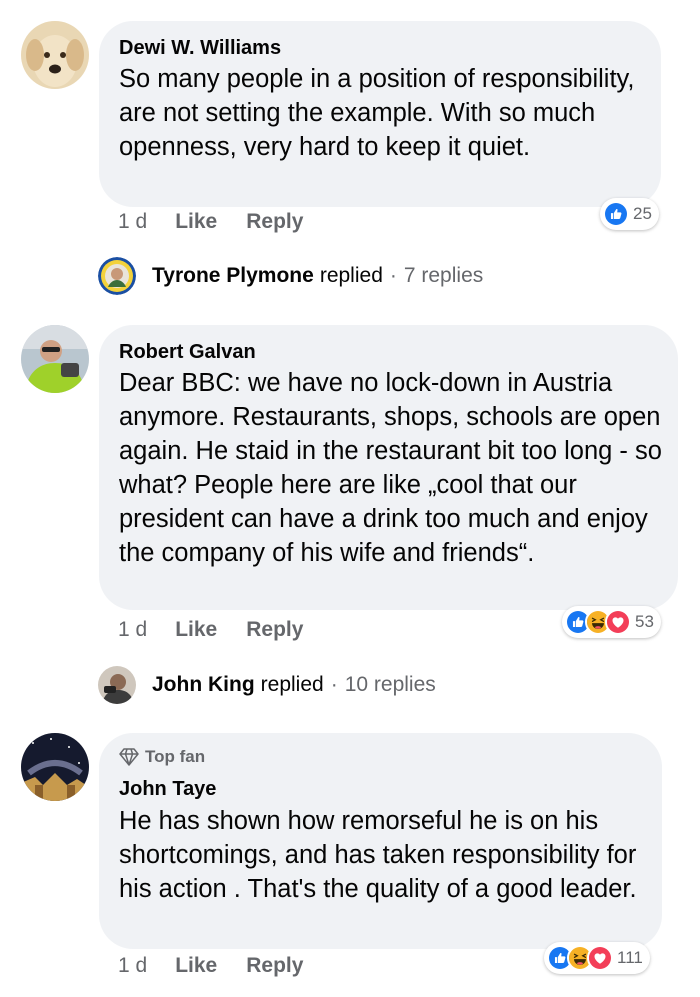 This screenshot has width=700, height=997. Describe the element at coordinates (203, 685) in the screenshot. I see `replier-name: John King` at that location.